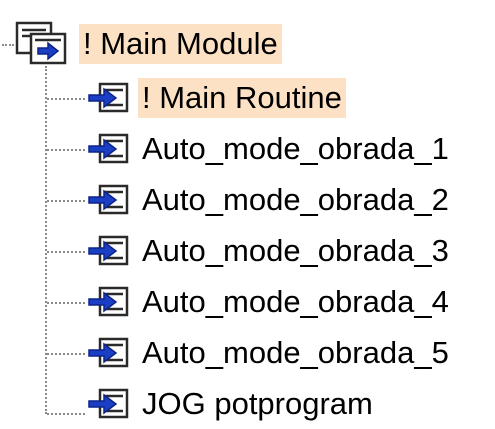 Image resolution: width=495 pixels, height=429 pixels. I want to click on tree-node-auto-mode-obrada-3: Auto_mode_obrada_3, so click(269, 251).